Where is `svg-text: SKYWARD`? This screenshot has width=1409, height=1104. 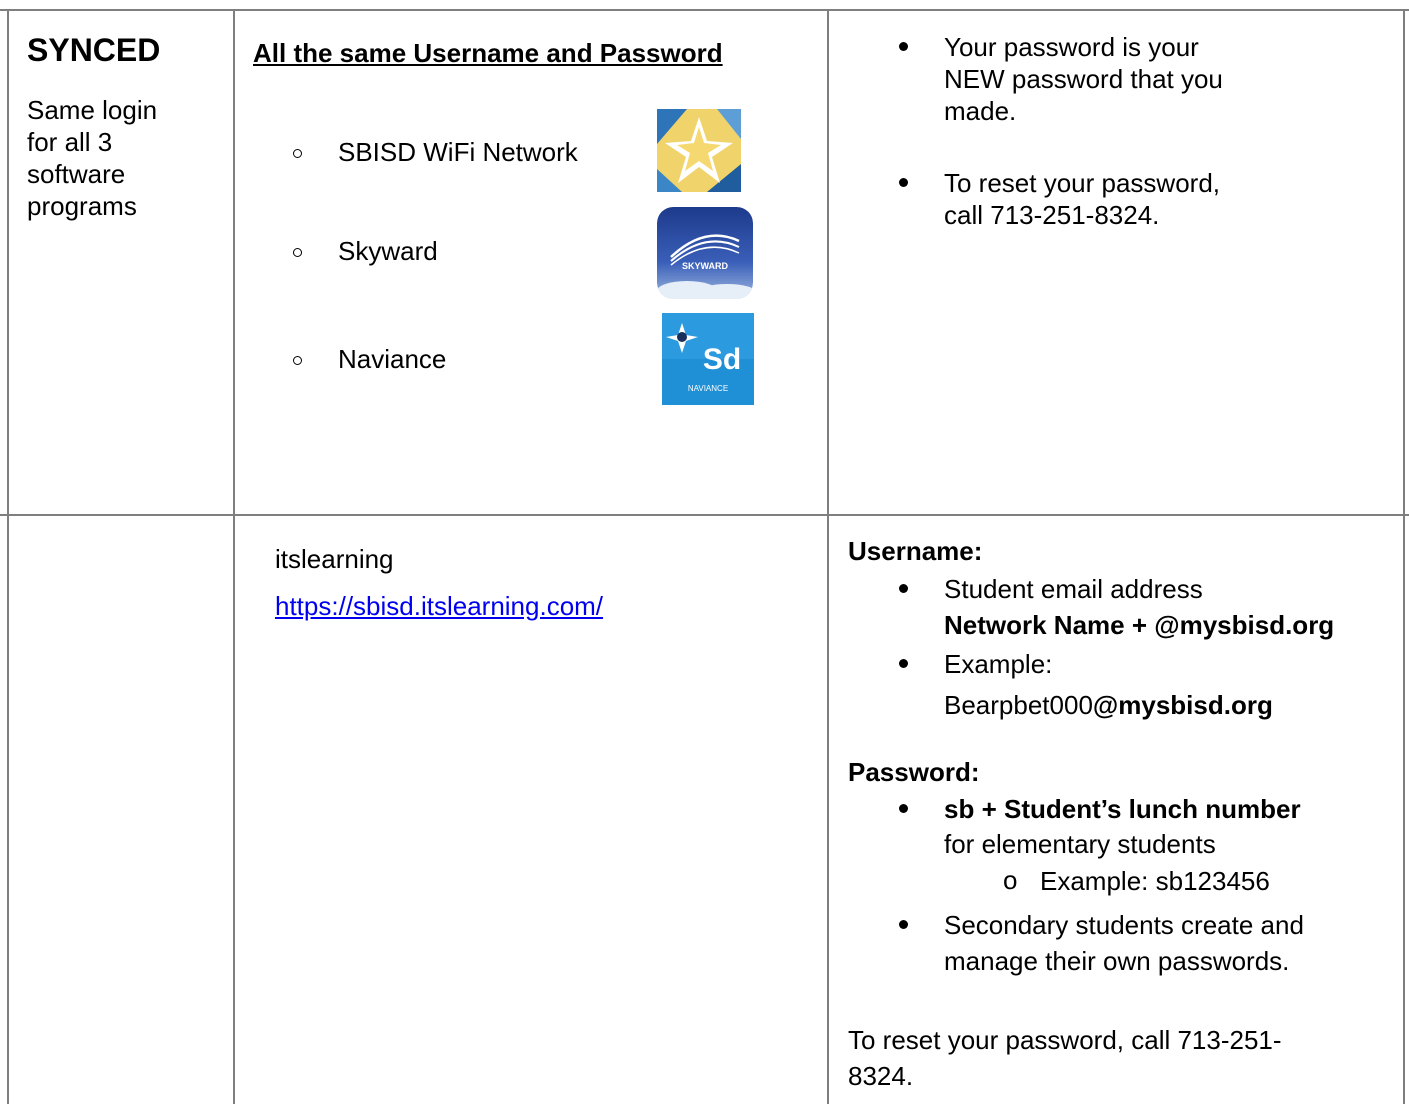 svg-text: SKYWARD is located at coordinates (705, 266).